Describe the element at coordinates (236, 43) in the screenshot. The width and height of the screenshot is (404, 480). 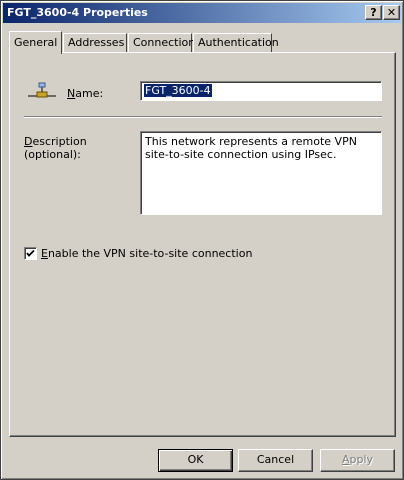
I see `tab-authentication: Authentication` at that location.